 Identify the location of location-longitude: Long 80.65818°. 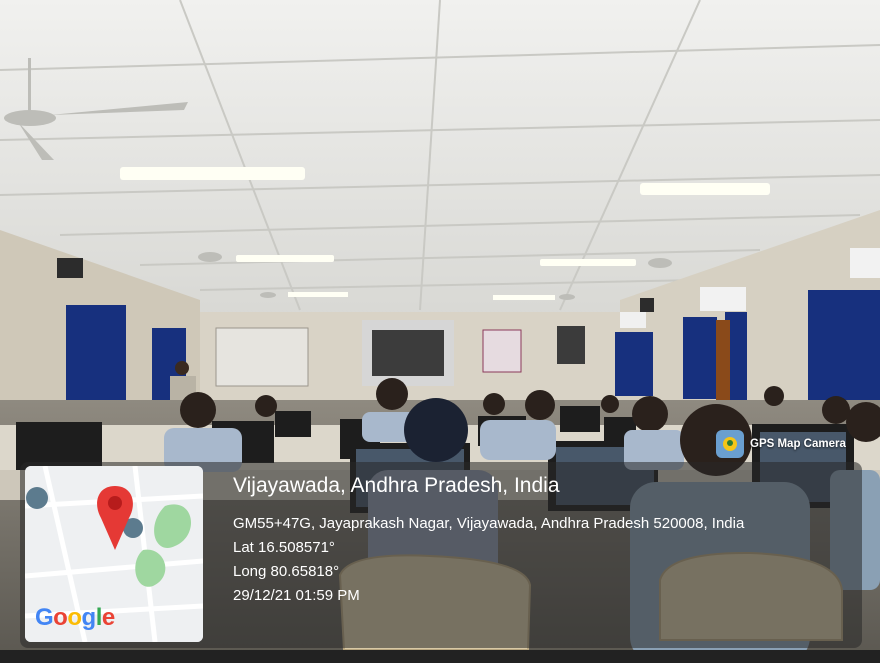
(286, 571).